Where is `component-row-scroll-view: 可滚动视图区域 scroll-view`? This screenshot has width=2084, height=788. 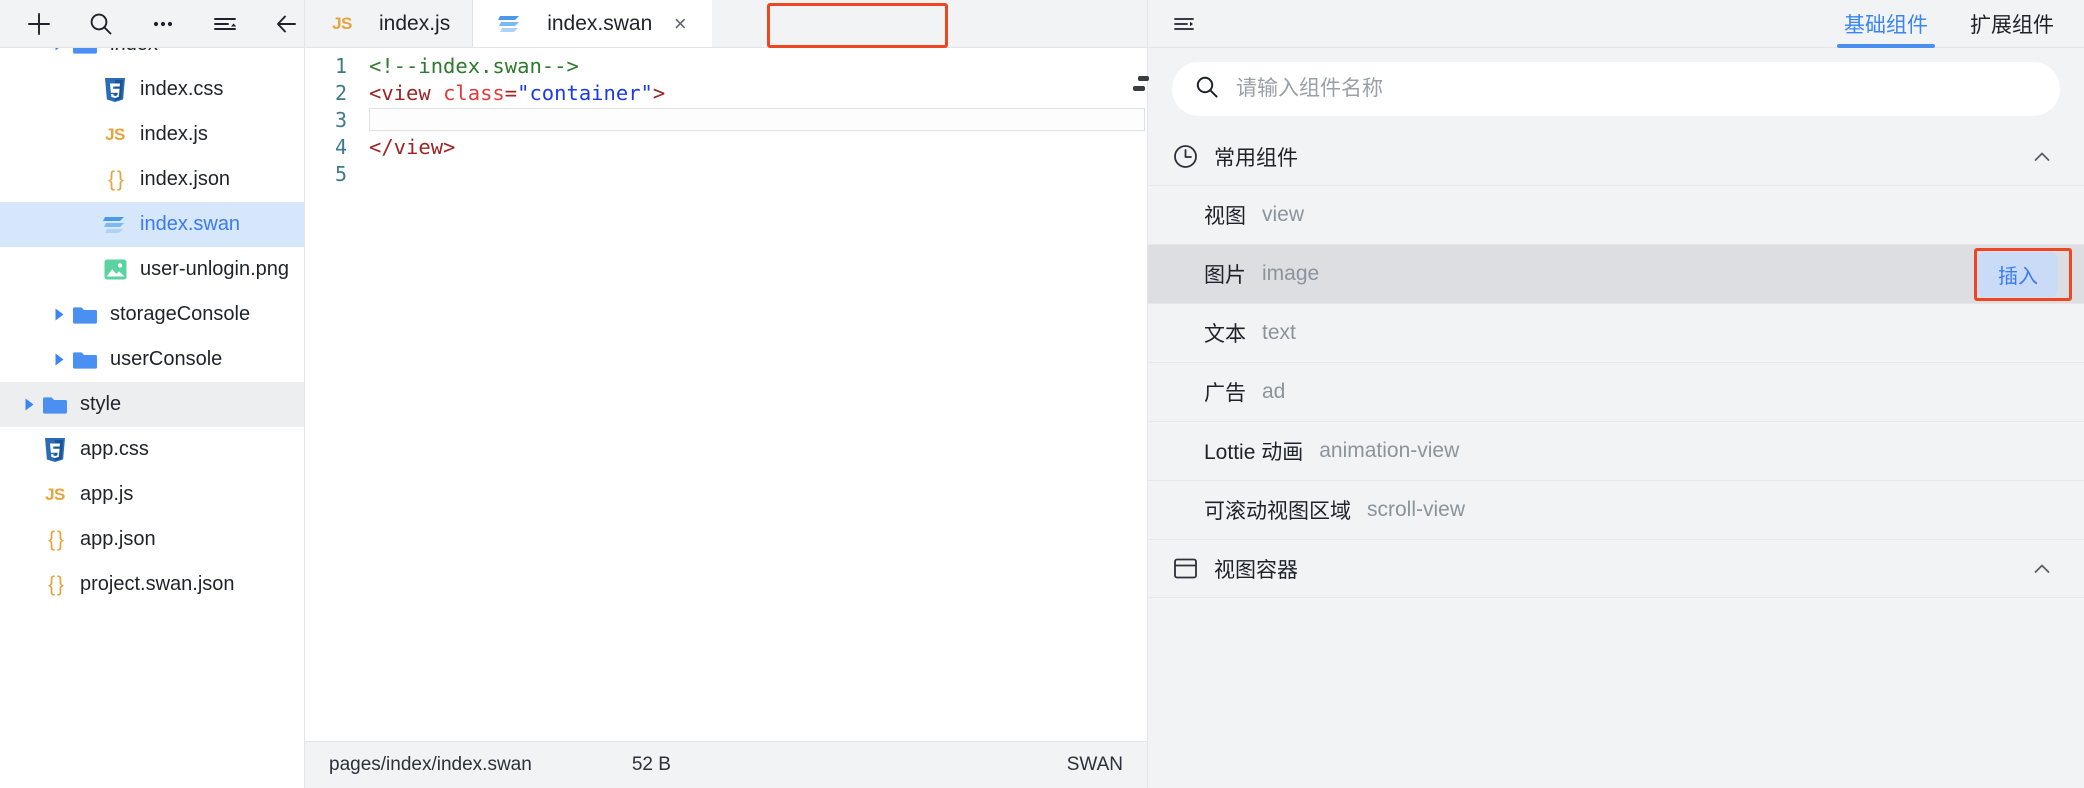 component-row-scroll-view: 可滚动视图区域 scroll-view is located at coordinates (1616, 510).